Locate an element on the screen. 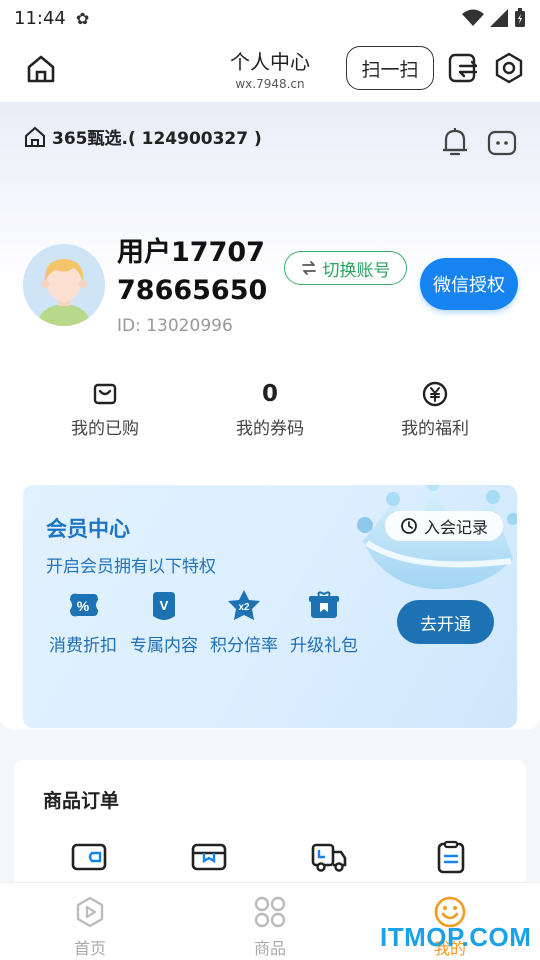 The height and width of the screenshot is (960, 540). tab-label: 商品 is located at coordinates (269, 948).